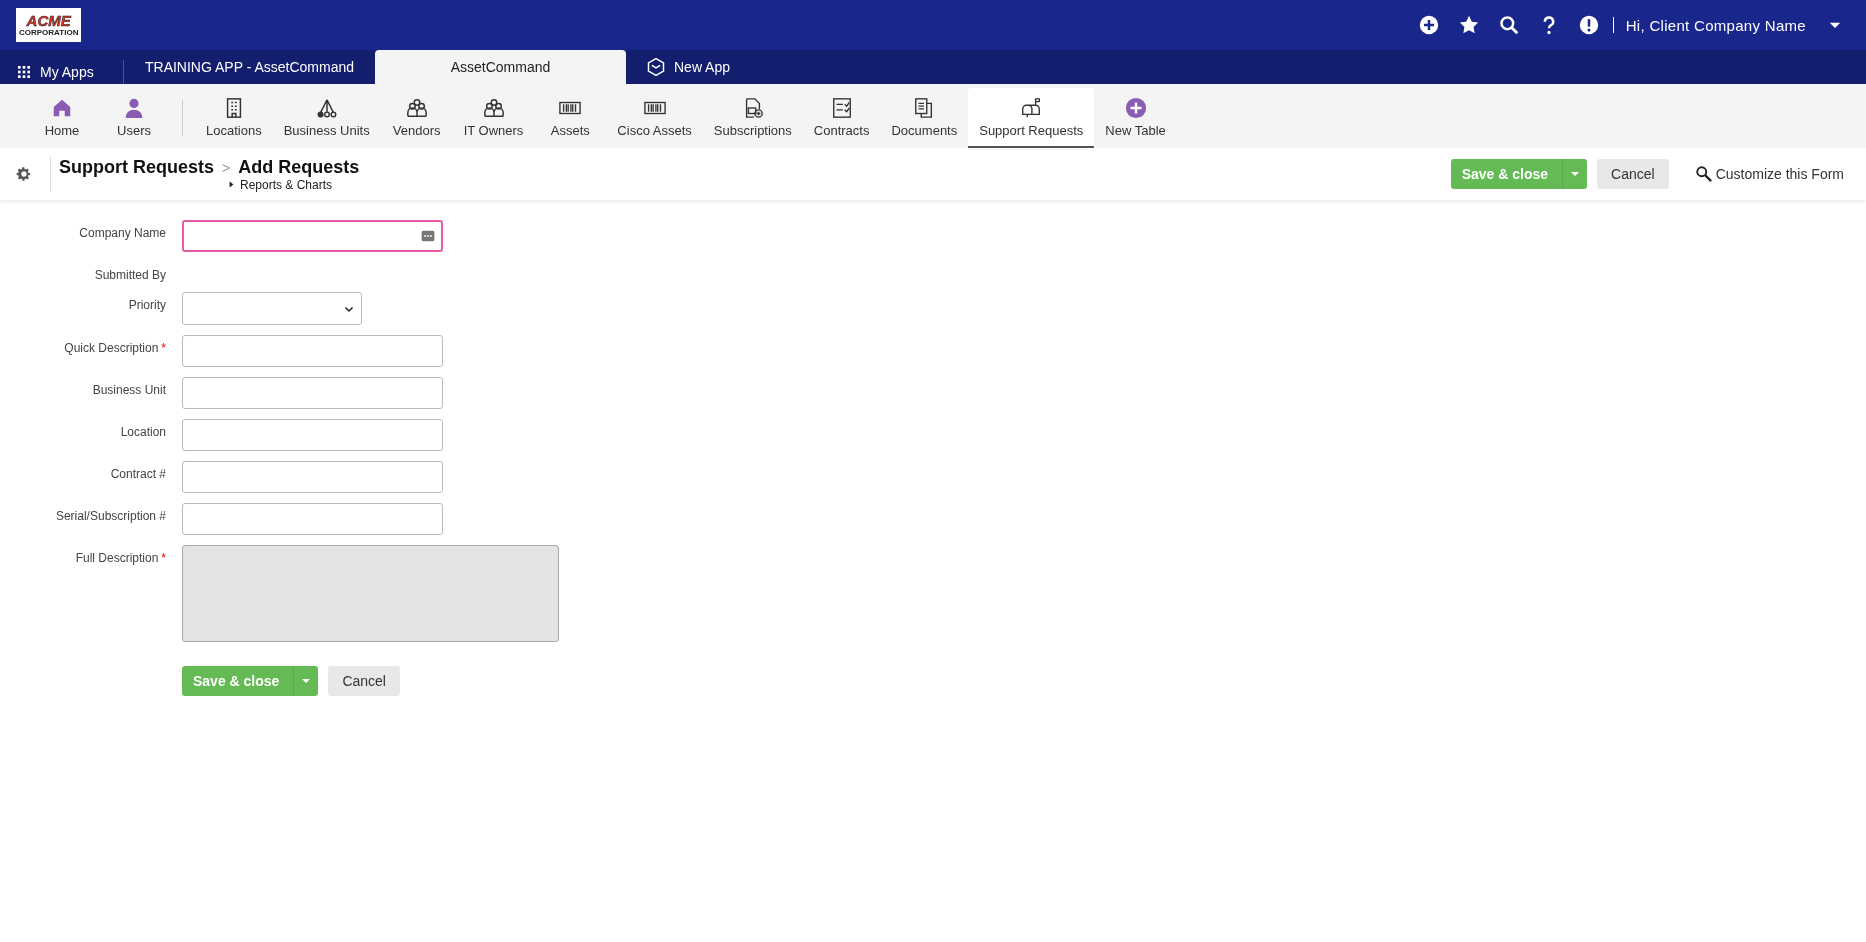 The image size is (1866, 942). What do you see at coordinates (137, 473) in the screenshot?
I see `field-label: Contract #` at bounding box center [137, 473].